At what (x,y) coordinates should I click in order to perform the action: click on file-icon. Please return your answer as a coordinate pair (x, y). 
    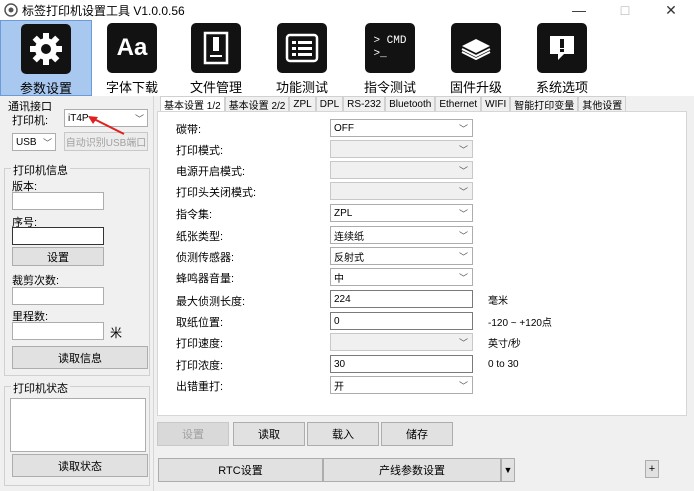
    Looking at the image, I should click on (216, 48).